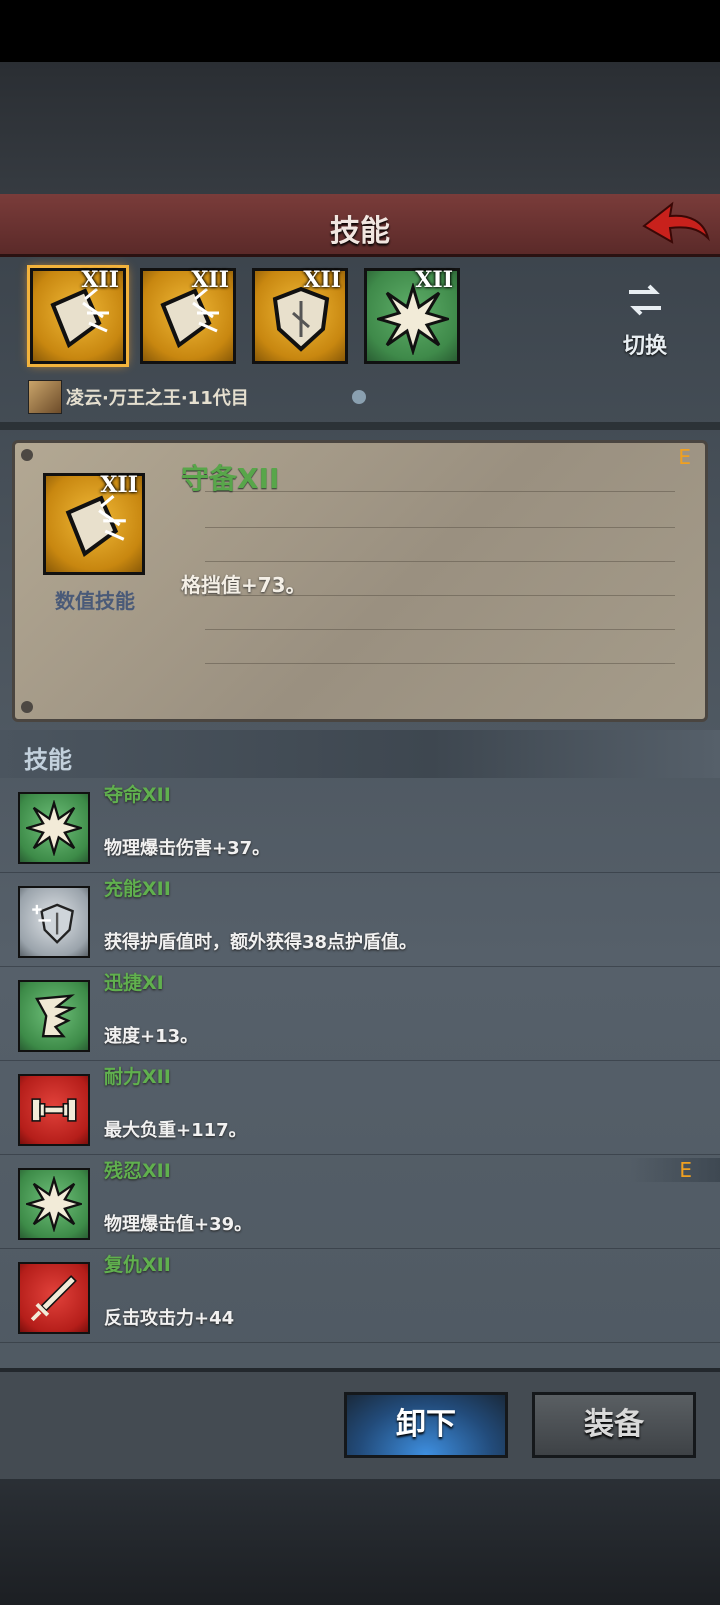 The image size is (720, 1605). I want to click on swap-arrows-icon, so click(645, 300).